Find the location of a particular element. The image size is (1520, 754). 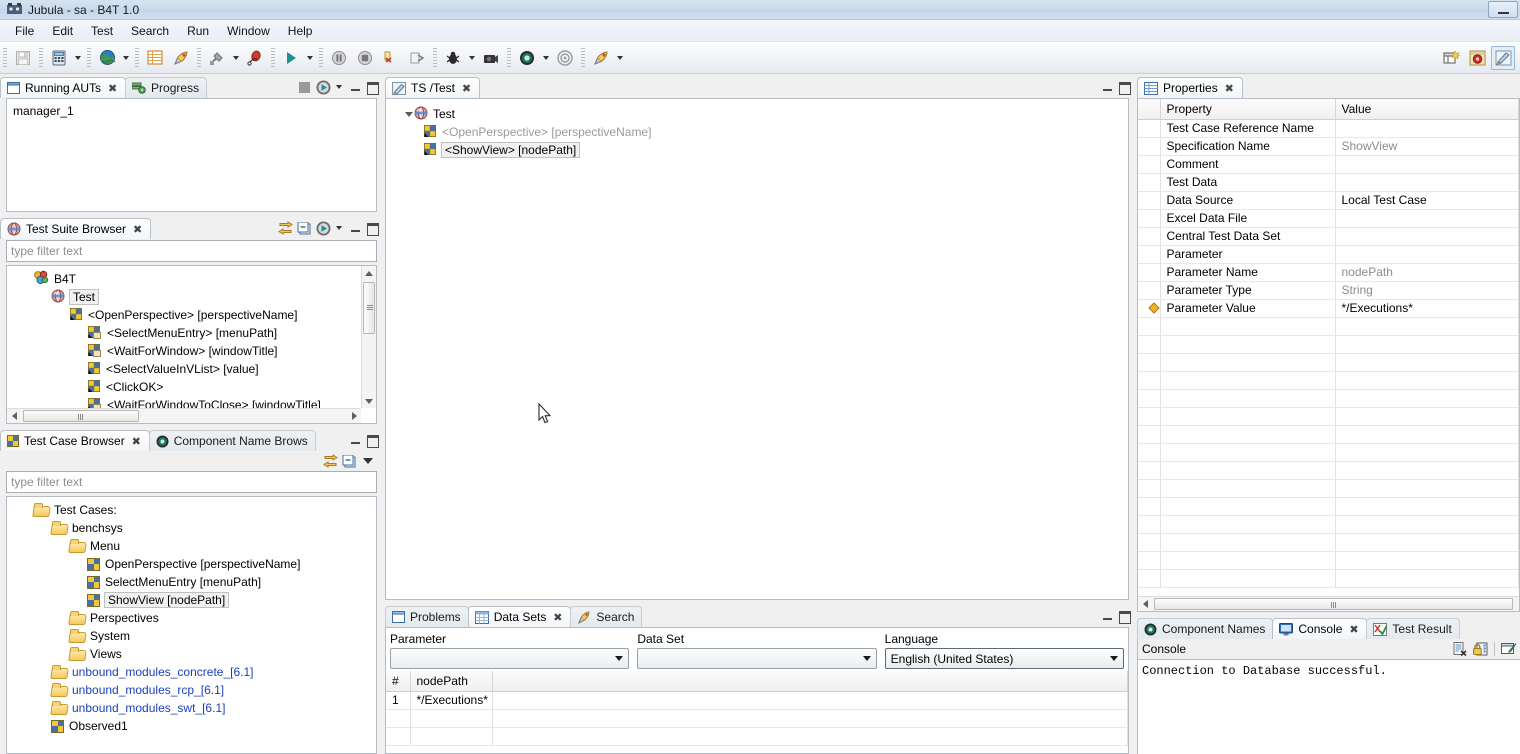

tab-running-auts: Running AUTs ✖ is located at coordinates (63, 87).